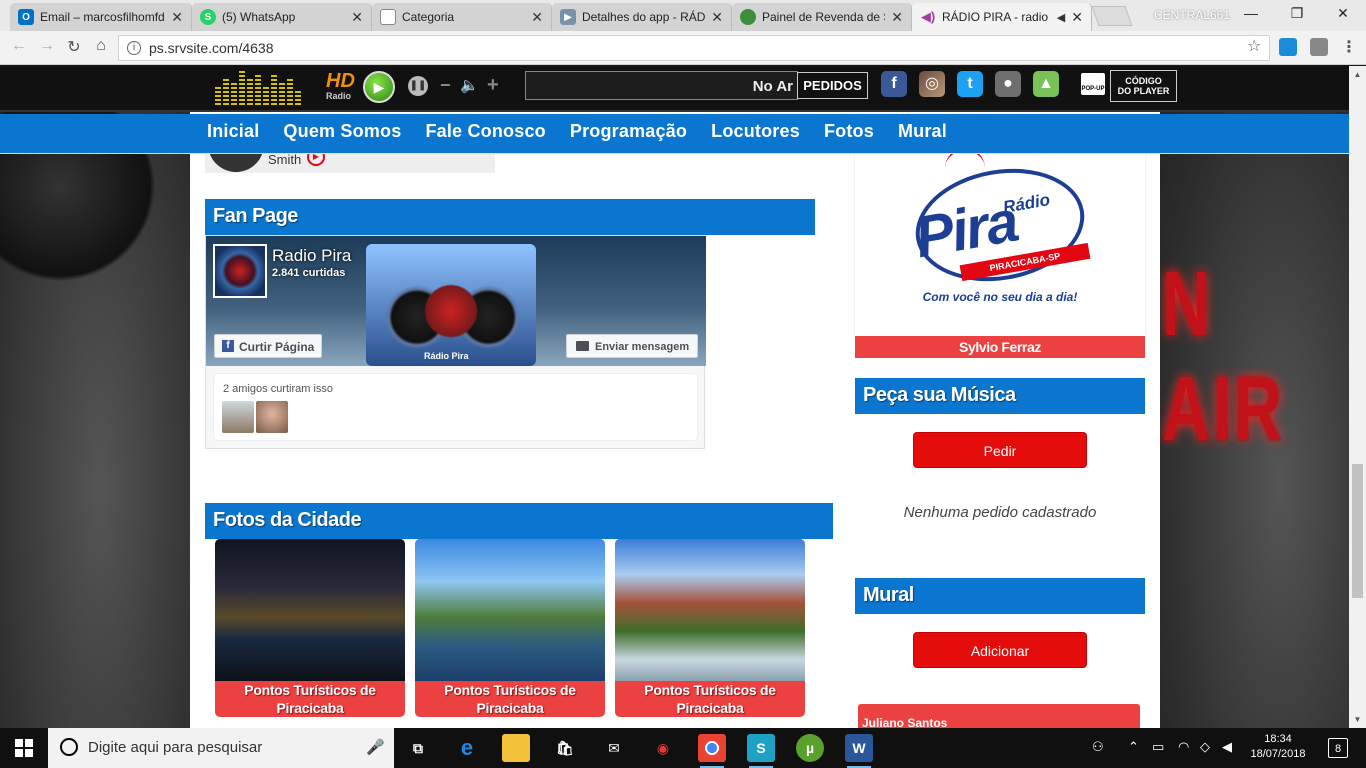 This screenshot has height=768, width=1366. I want to click on home-icon: ⌂, so click(101, 46).